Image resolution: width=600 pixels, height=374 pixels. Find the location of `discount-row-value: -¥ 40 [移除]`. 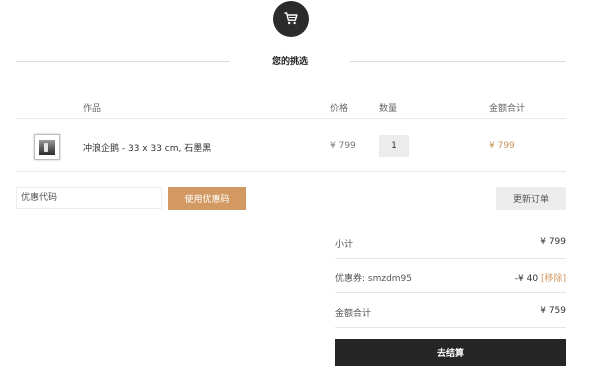

discount-row-value: -¥ 40 [移除] is located at coordinates (540, 277).